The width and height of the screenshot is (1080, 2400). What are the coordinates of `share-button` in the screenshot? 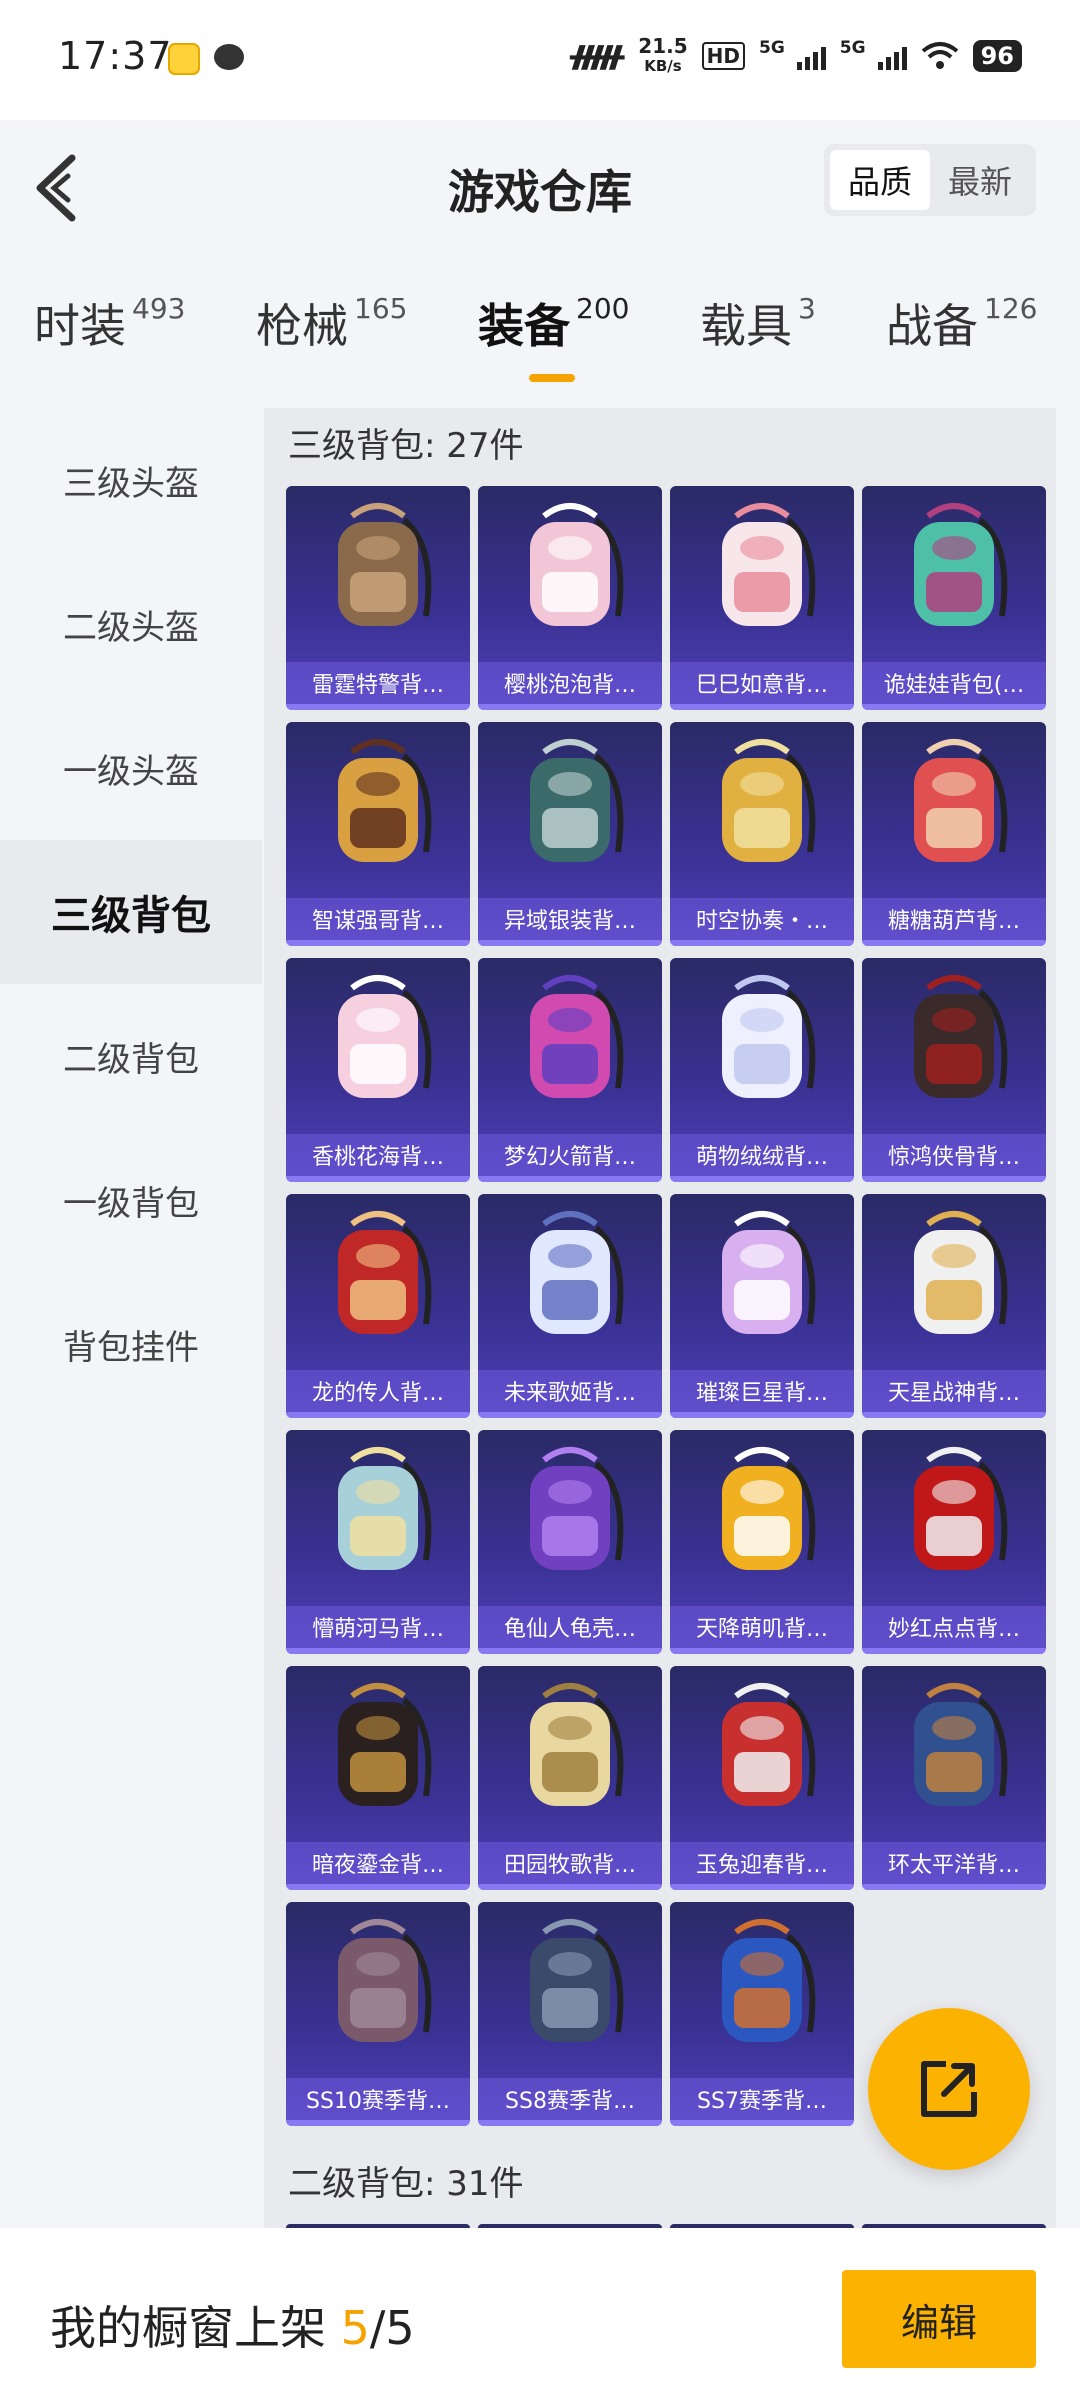 It's located at (949, 2089).